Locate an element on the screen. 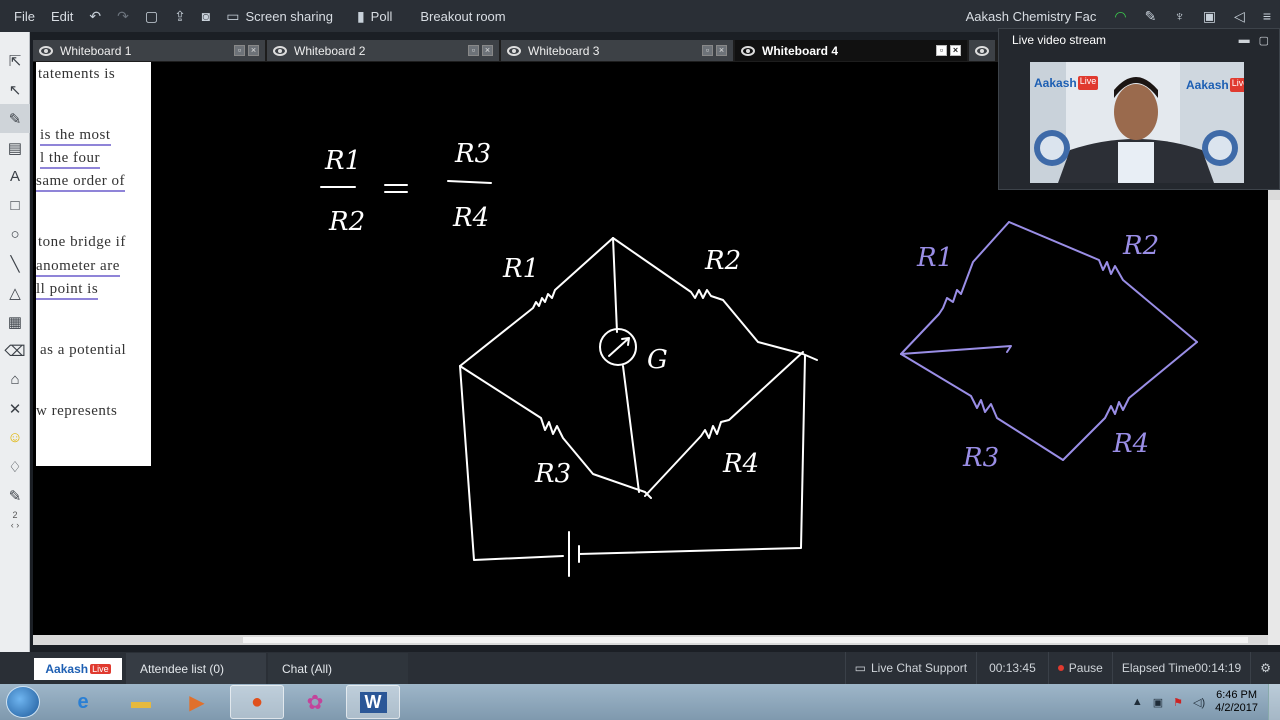 The image size is (1280, 720). edit-menu-label: Edit is located at coordinates (62, 16).